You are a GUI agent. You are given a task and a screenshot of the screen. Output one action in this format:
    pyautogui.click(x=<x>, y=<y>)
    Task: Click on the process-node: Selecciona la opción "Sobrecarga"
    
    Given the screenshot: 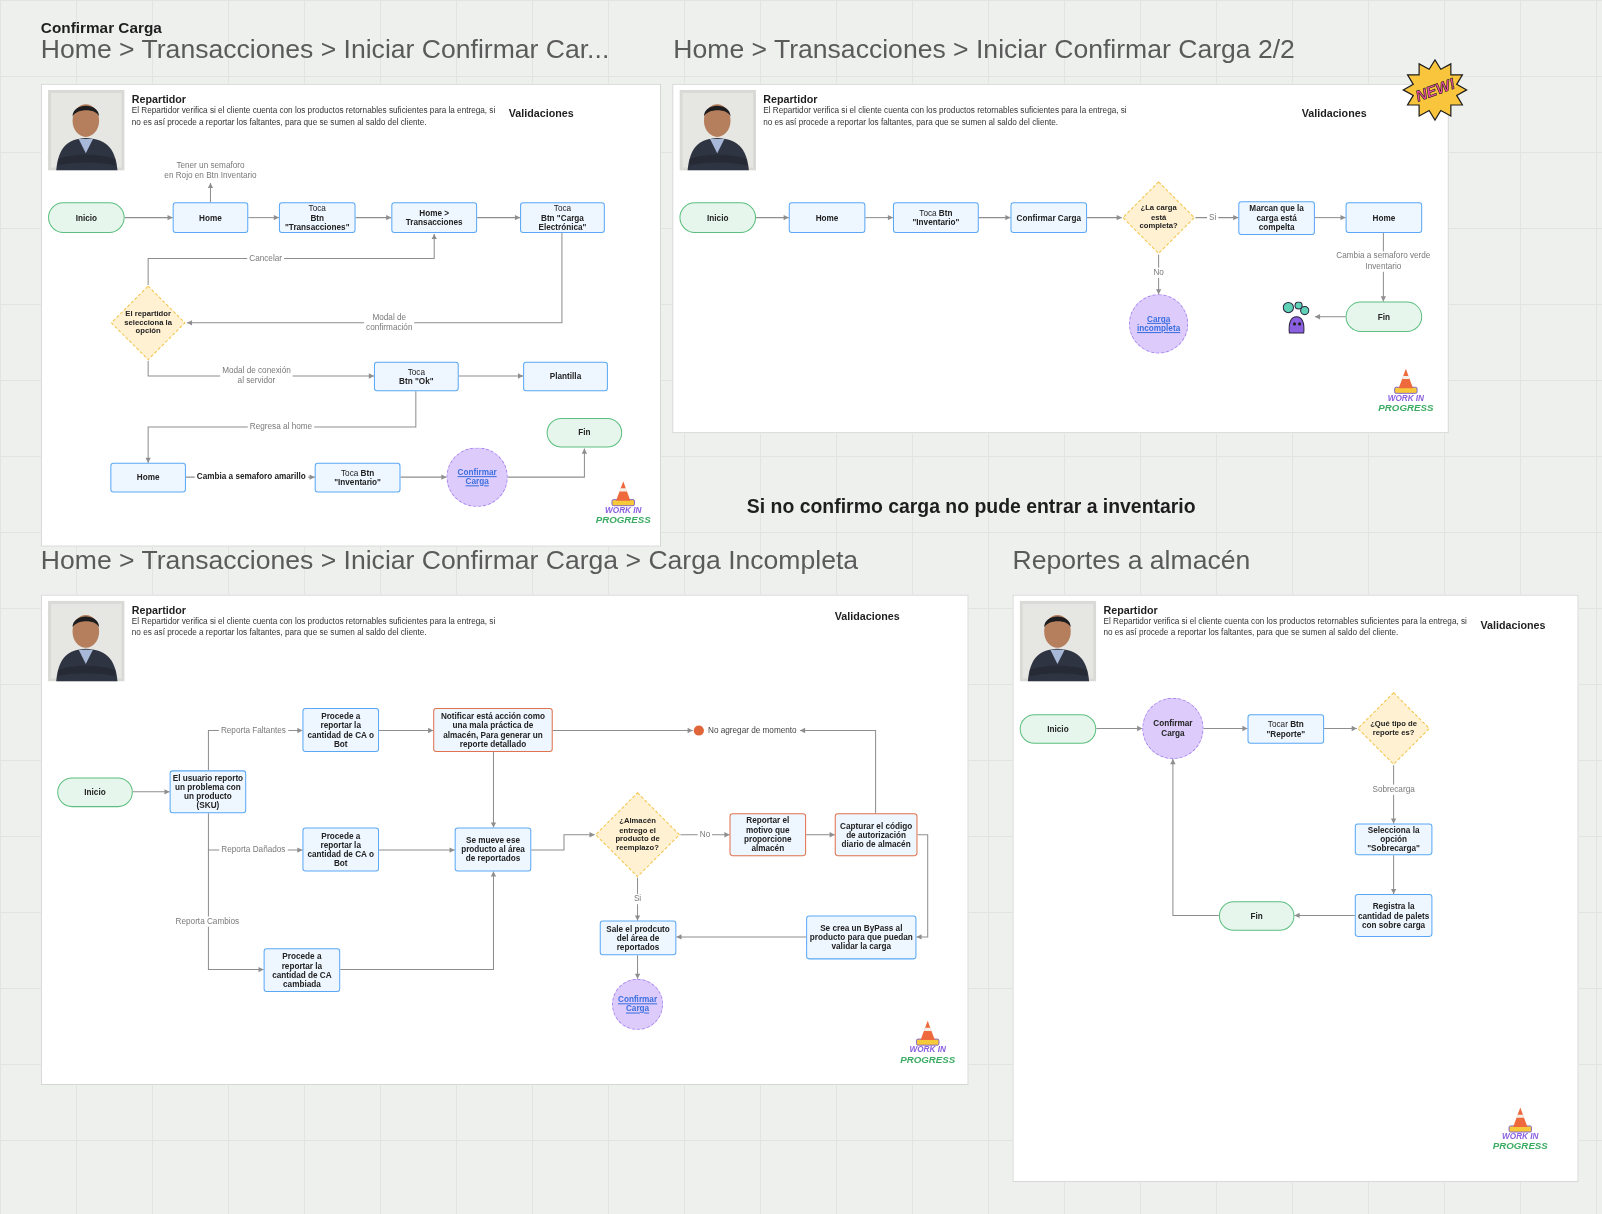 What is the action you would take?
    pyautogui.click(x=1393, y=839)
    